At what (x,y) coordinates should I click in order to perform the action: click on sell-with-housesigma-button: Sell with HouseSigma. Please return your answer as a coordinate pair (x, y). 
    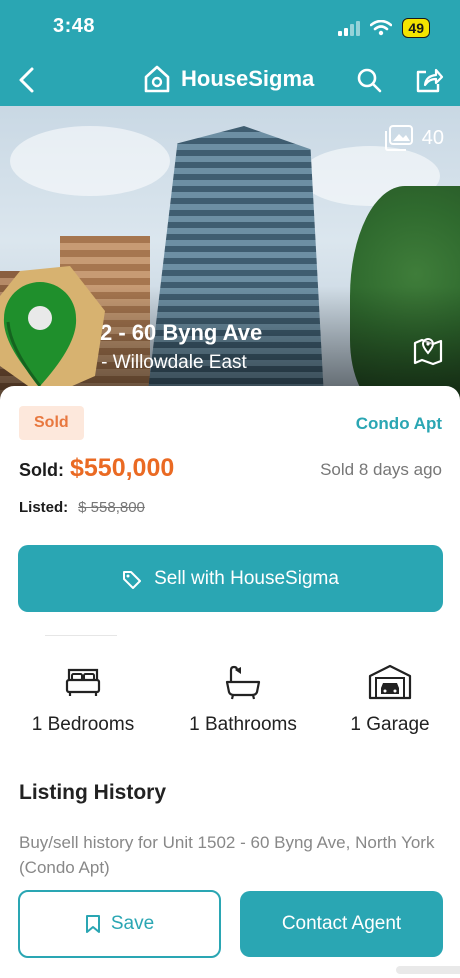
    Looking at the image, I should click on (230, 578).